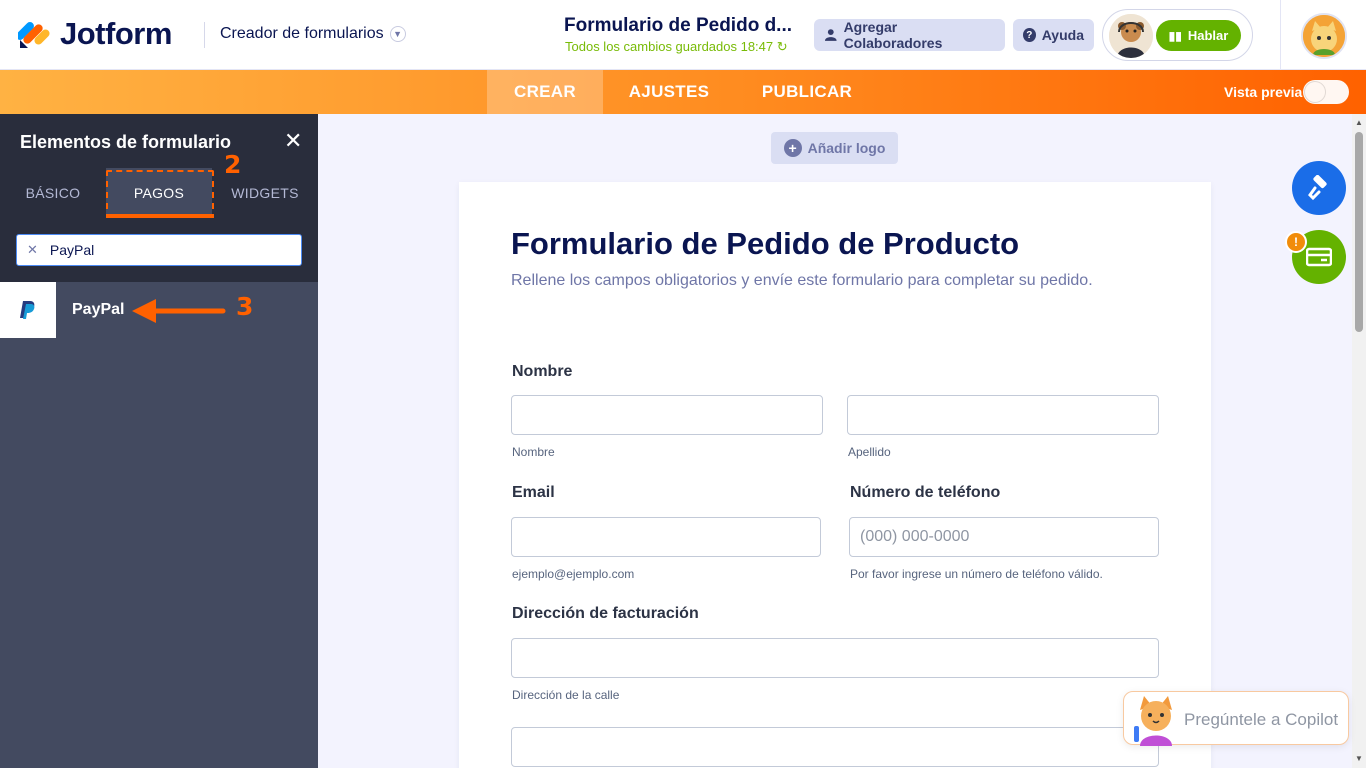  What do you see at coordinates (302, 33) in the screenshot?
I see `form-builder-label: Creador de formularios` at bounding box center [302, 33].